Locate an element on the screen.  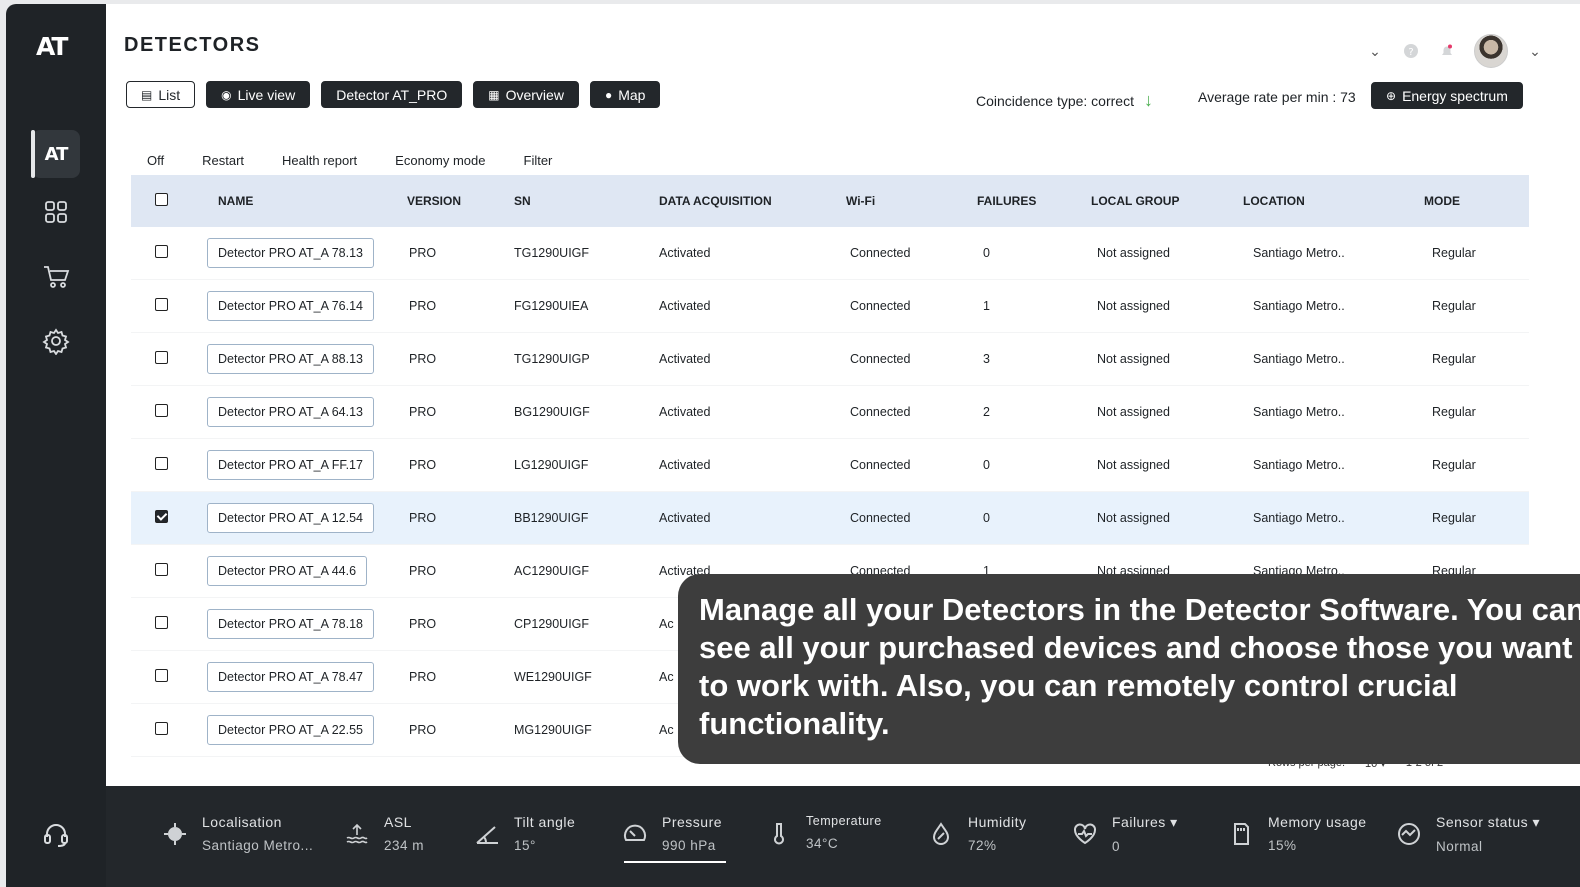
cell-name: Detector PRO AT_A 64.13 is located at coordinates (290, 412).